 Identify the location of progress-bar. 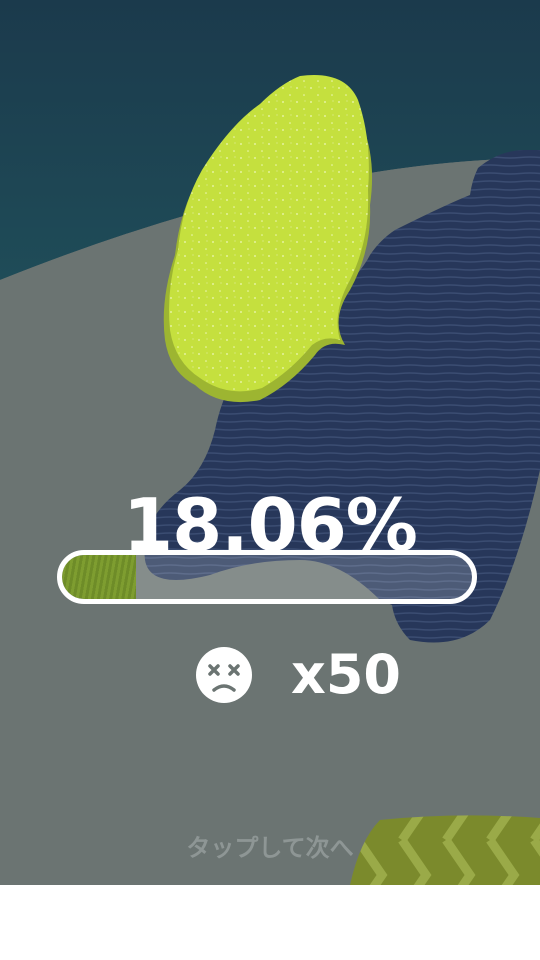
(267, 577).